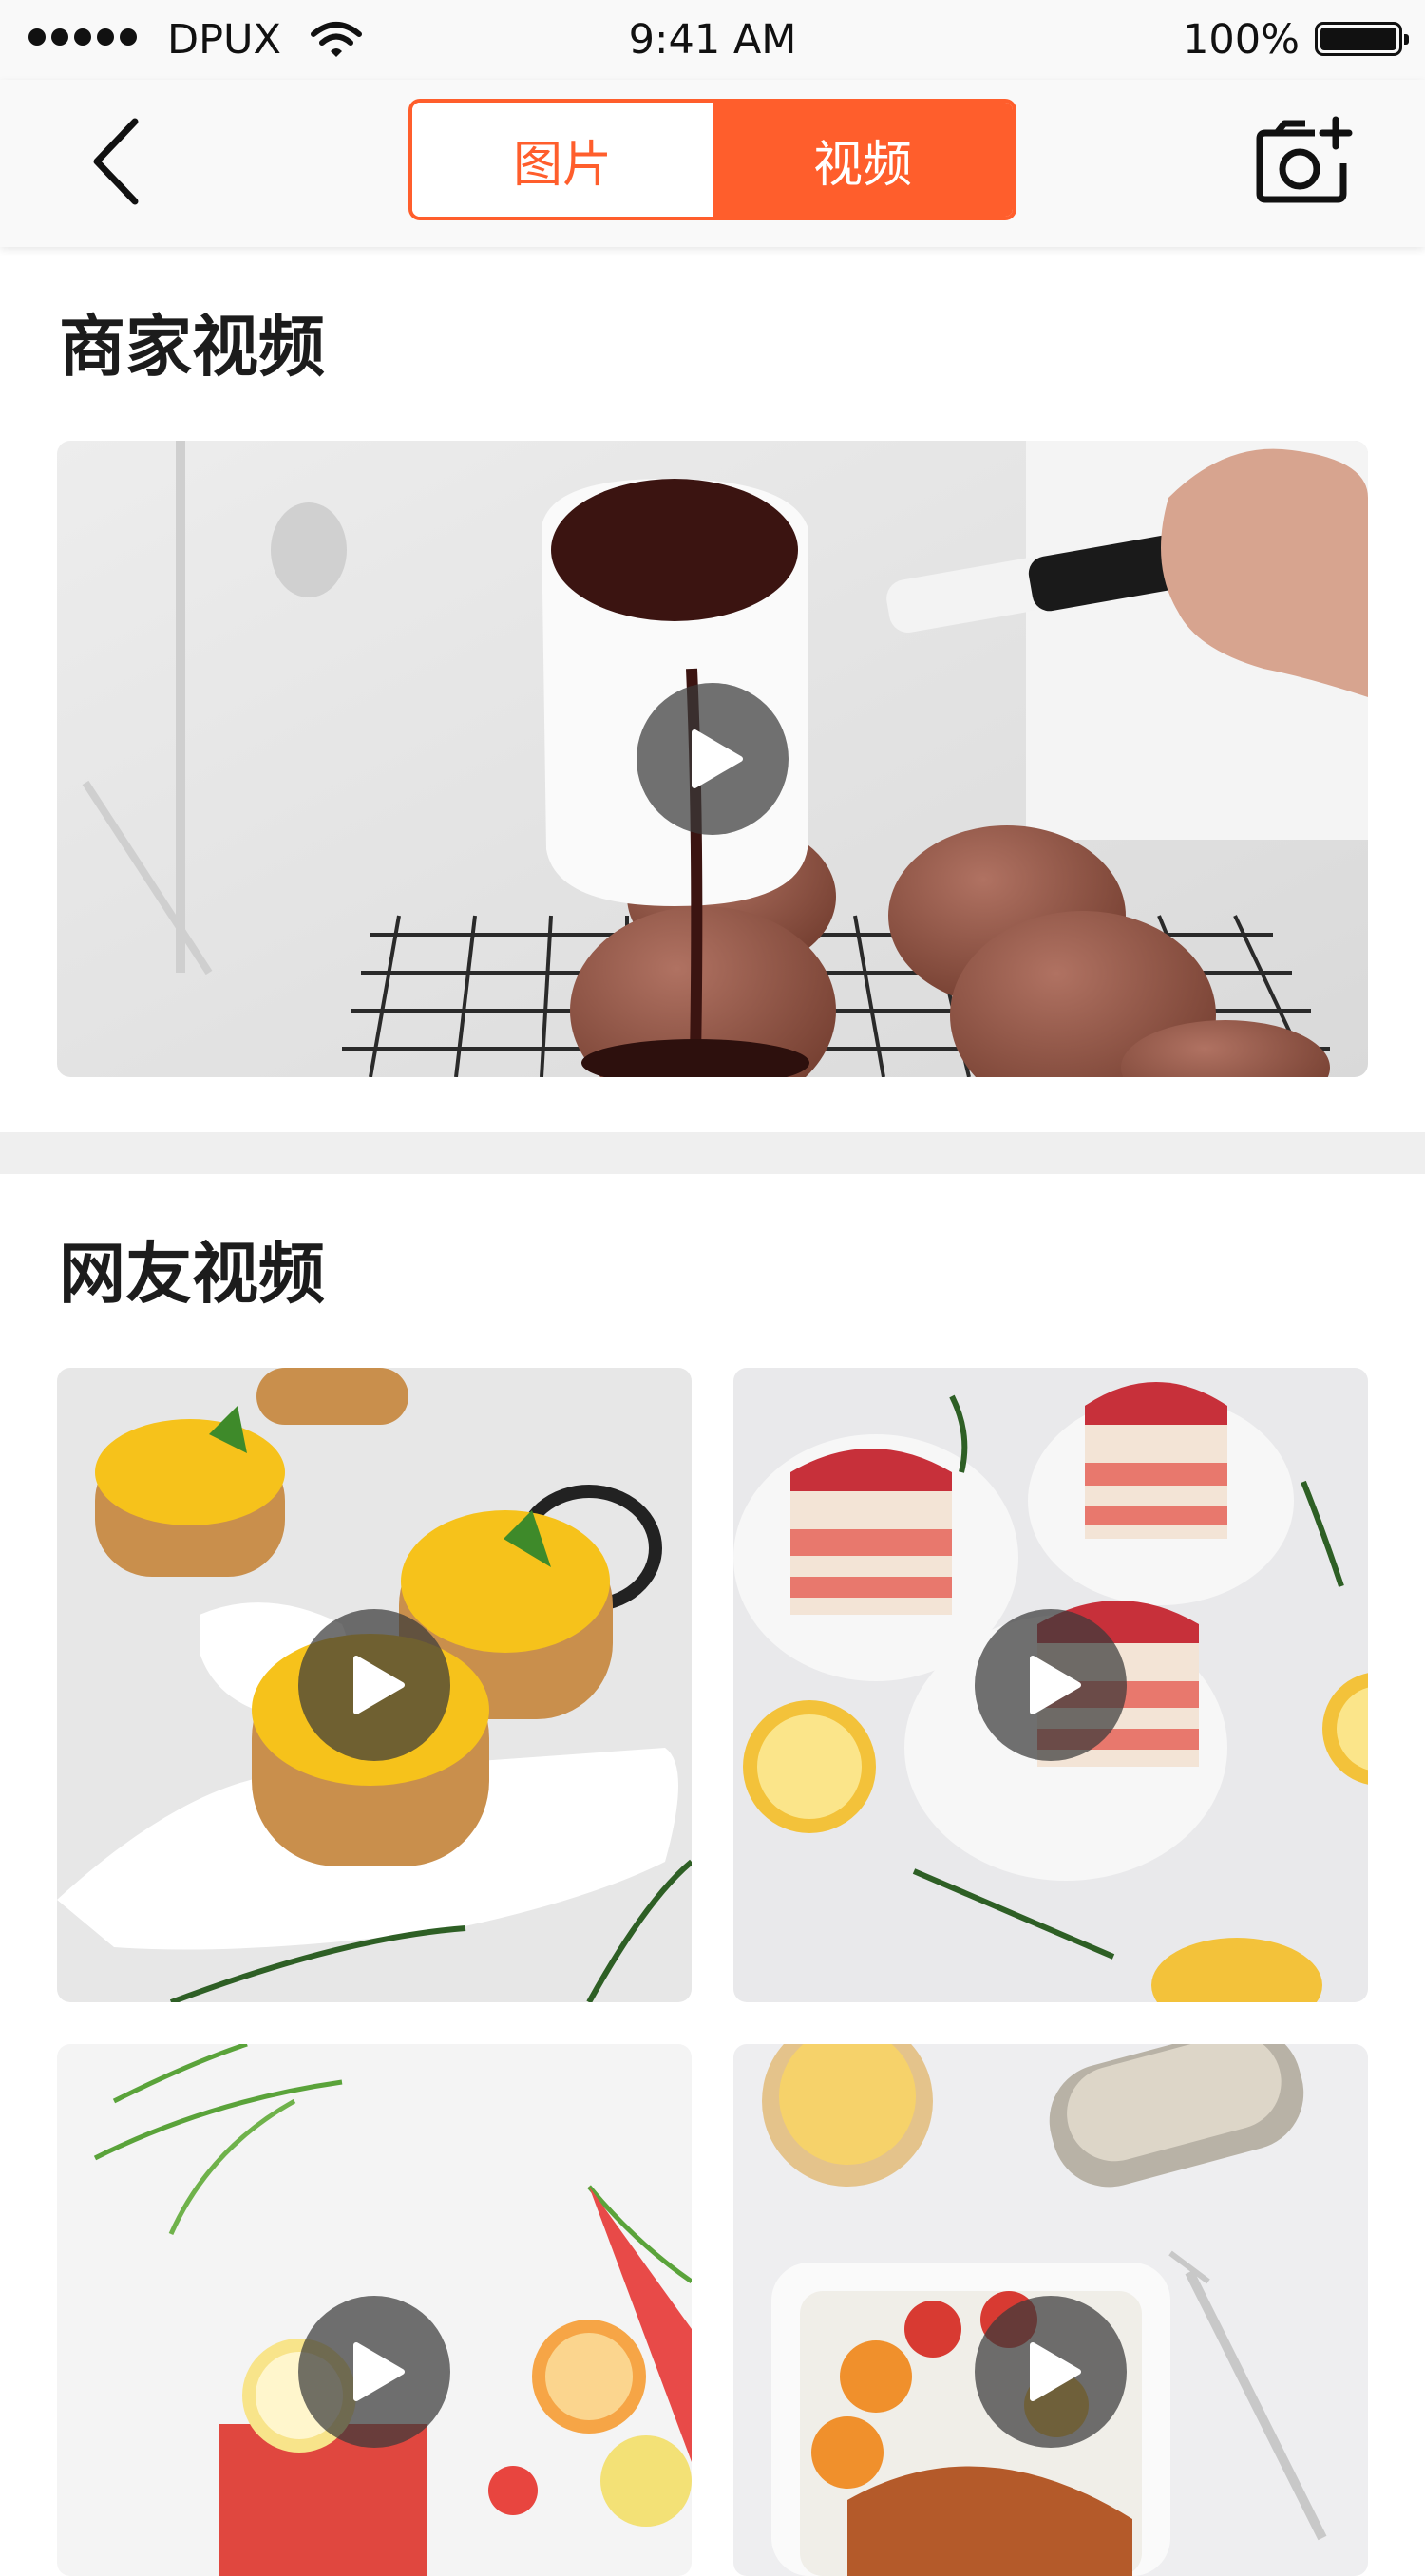 This screenshot has height=2576, width=1425. I want to click on battery-full-icon, so click(1362, 39).